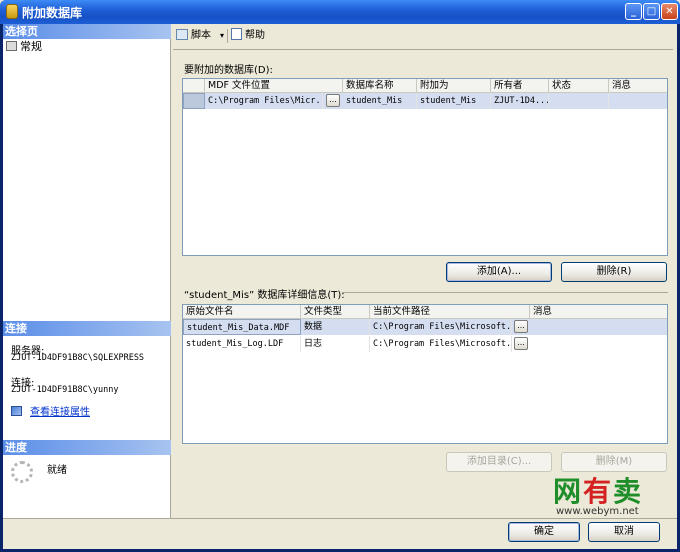 The image size is (680, 552). What do you see at coordinates (22, 472) in the screenshot?
I see `progress-spinner-icon` at bounding box center [22, 472].